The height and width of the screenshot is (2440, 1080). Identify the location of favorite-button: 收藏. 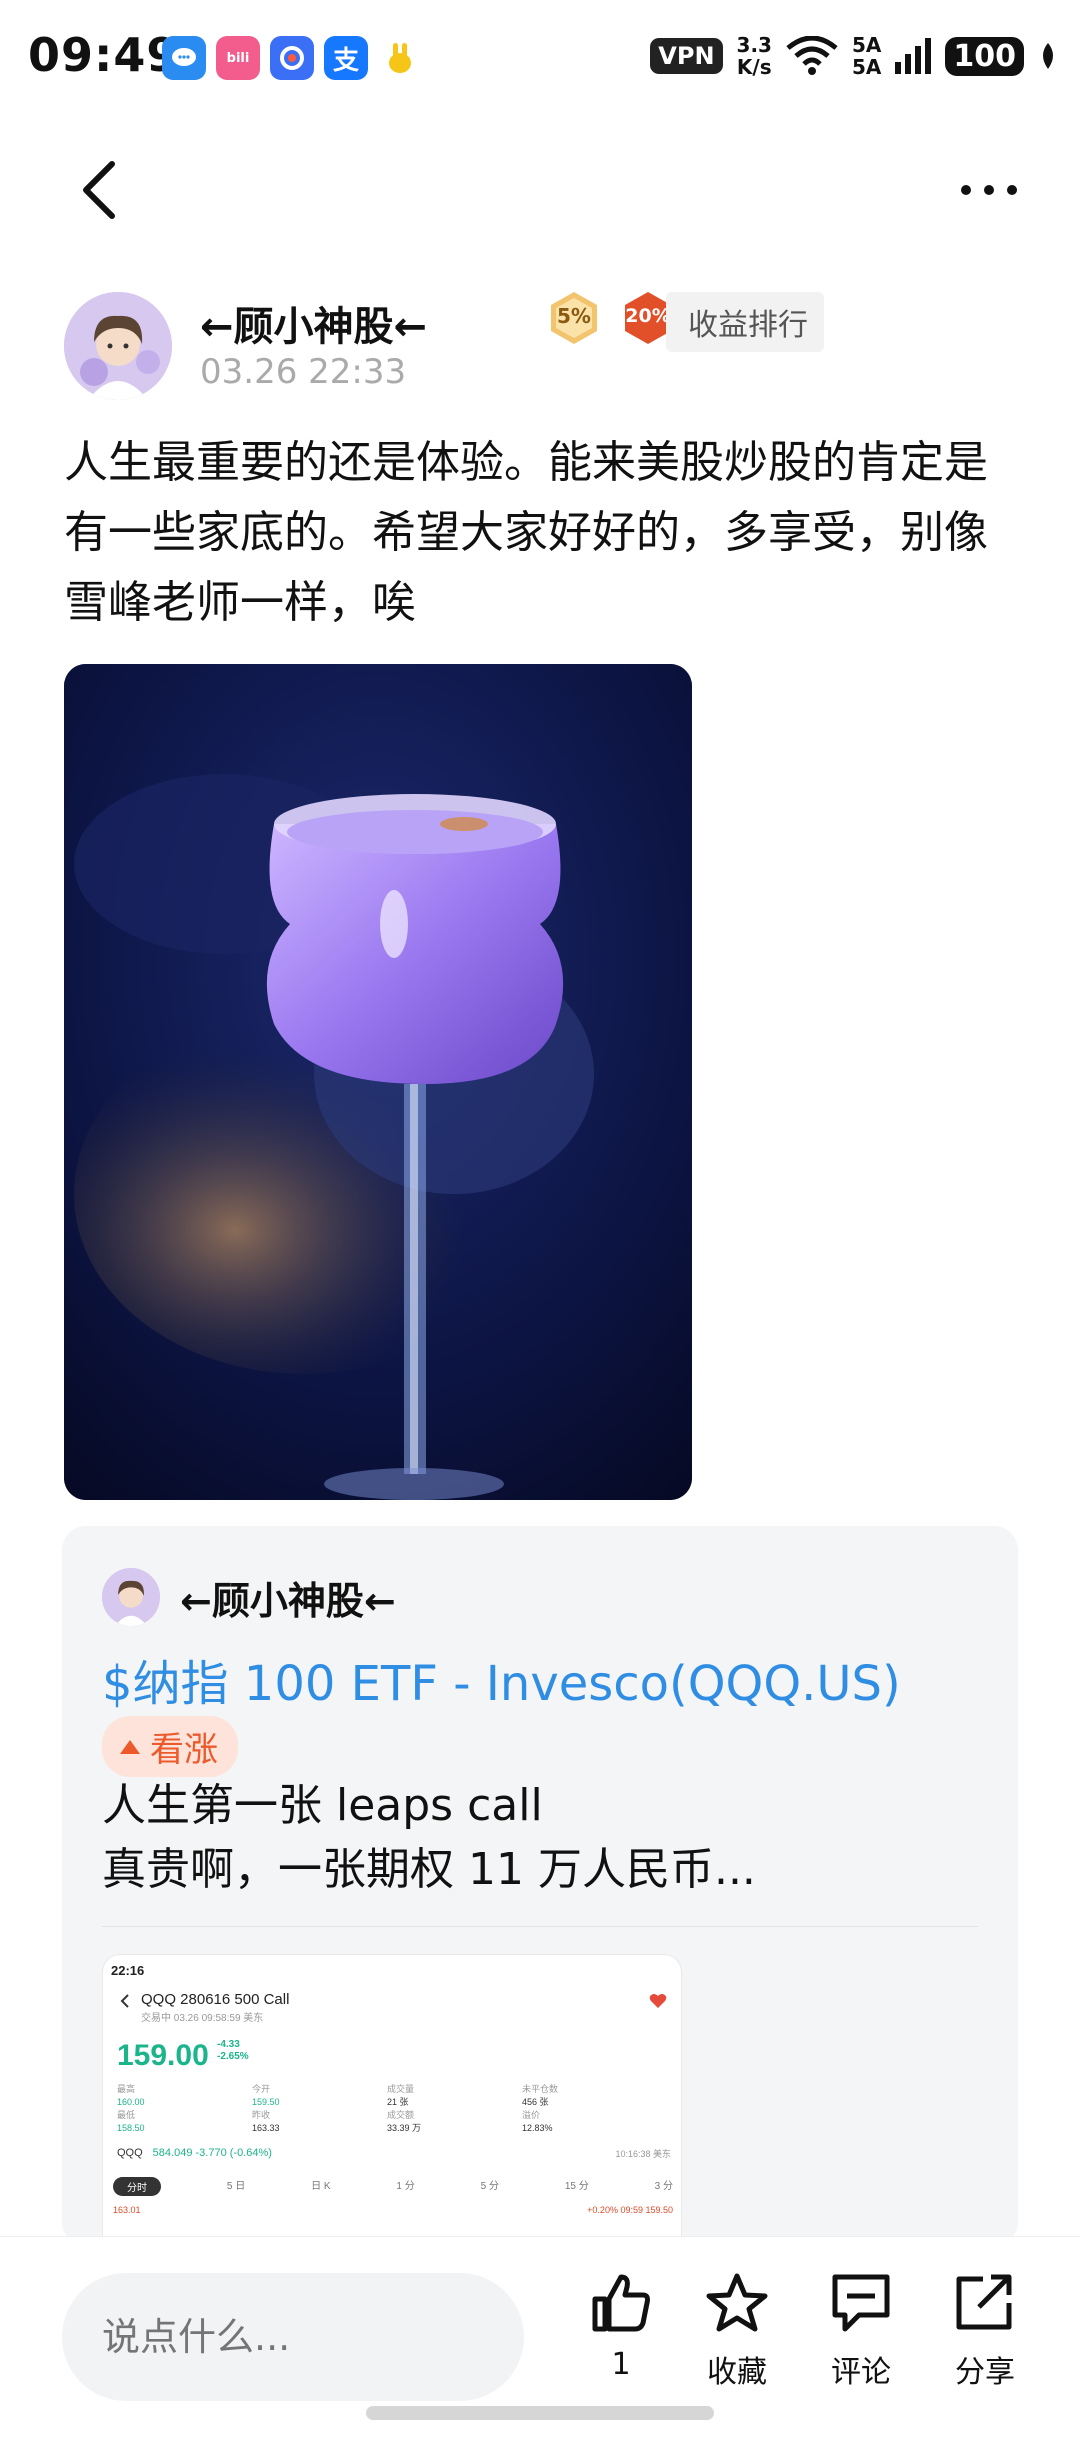
(737, 2343).